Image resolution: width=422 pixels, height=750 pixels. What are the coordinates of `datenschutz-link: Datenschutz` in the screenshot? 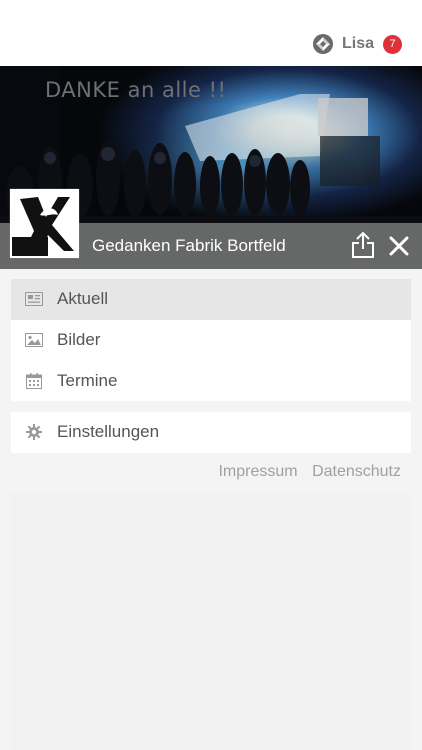 It's located at (356, 471).